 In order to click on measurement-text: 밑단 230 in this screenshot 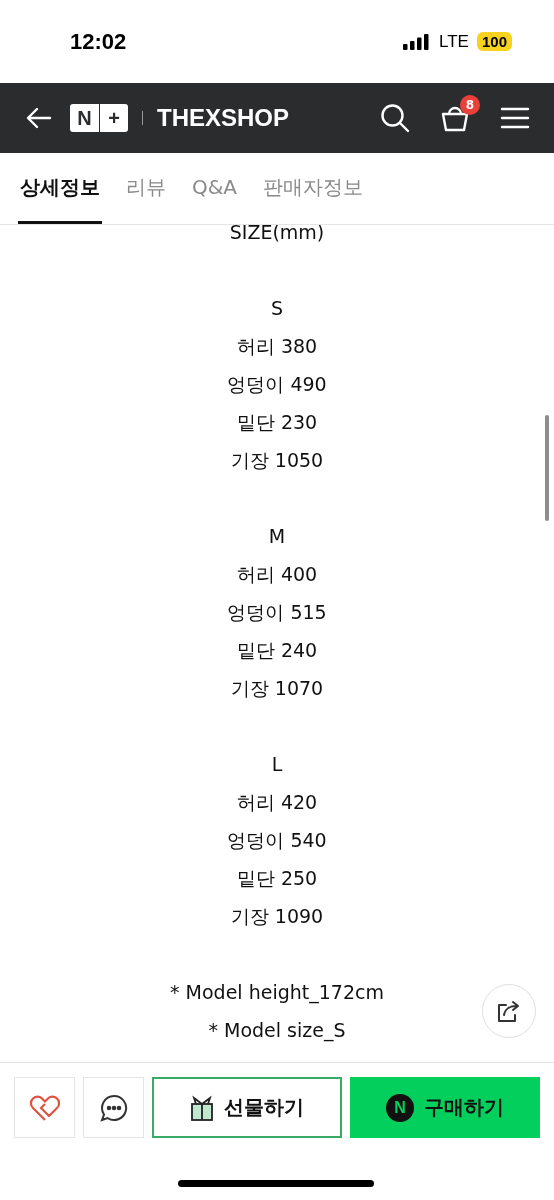, I will do `click(277, 422)`.